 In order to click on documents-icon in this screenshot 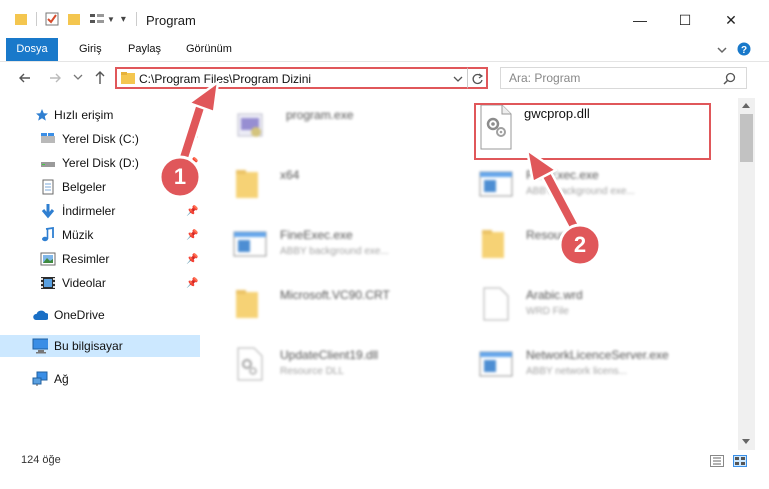, I will do `click(48, 187)`.